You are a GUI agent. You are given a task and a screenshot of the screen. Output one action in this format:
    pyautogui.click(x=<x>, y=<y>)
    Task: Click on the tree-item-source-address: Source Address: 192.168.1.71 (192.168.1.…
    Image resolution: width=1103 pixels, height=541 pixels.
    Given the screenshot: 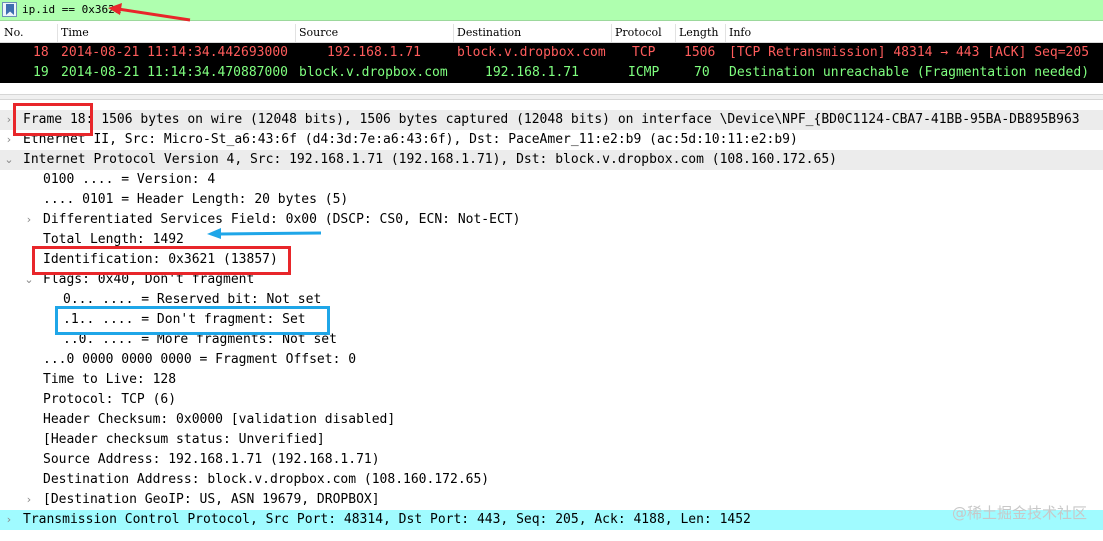 What is the action you would take?
    pyautogui.click(x=551, y=460)
    